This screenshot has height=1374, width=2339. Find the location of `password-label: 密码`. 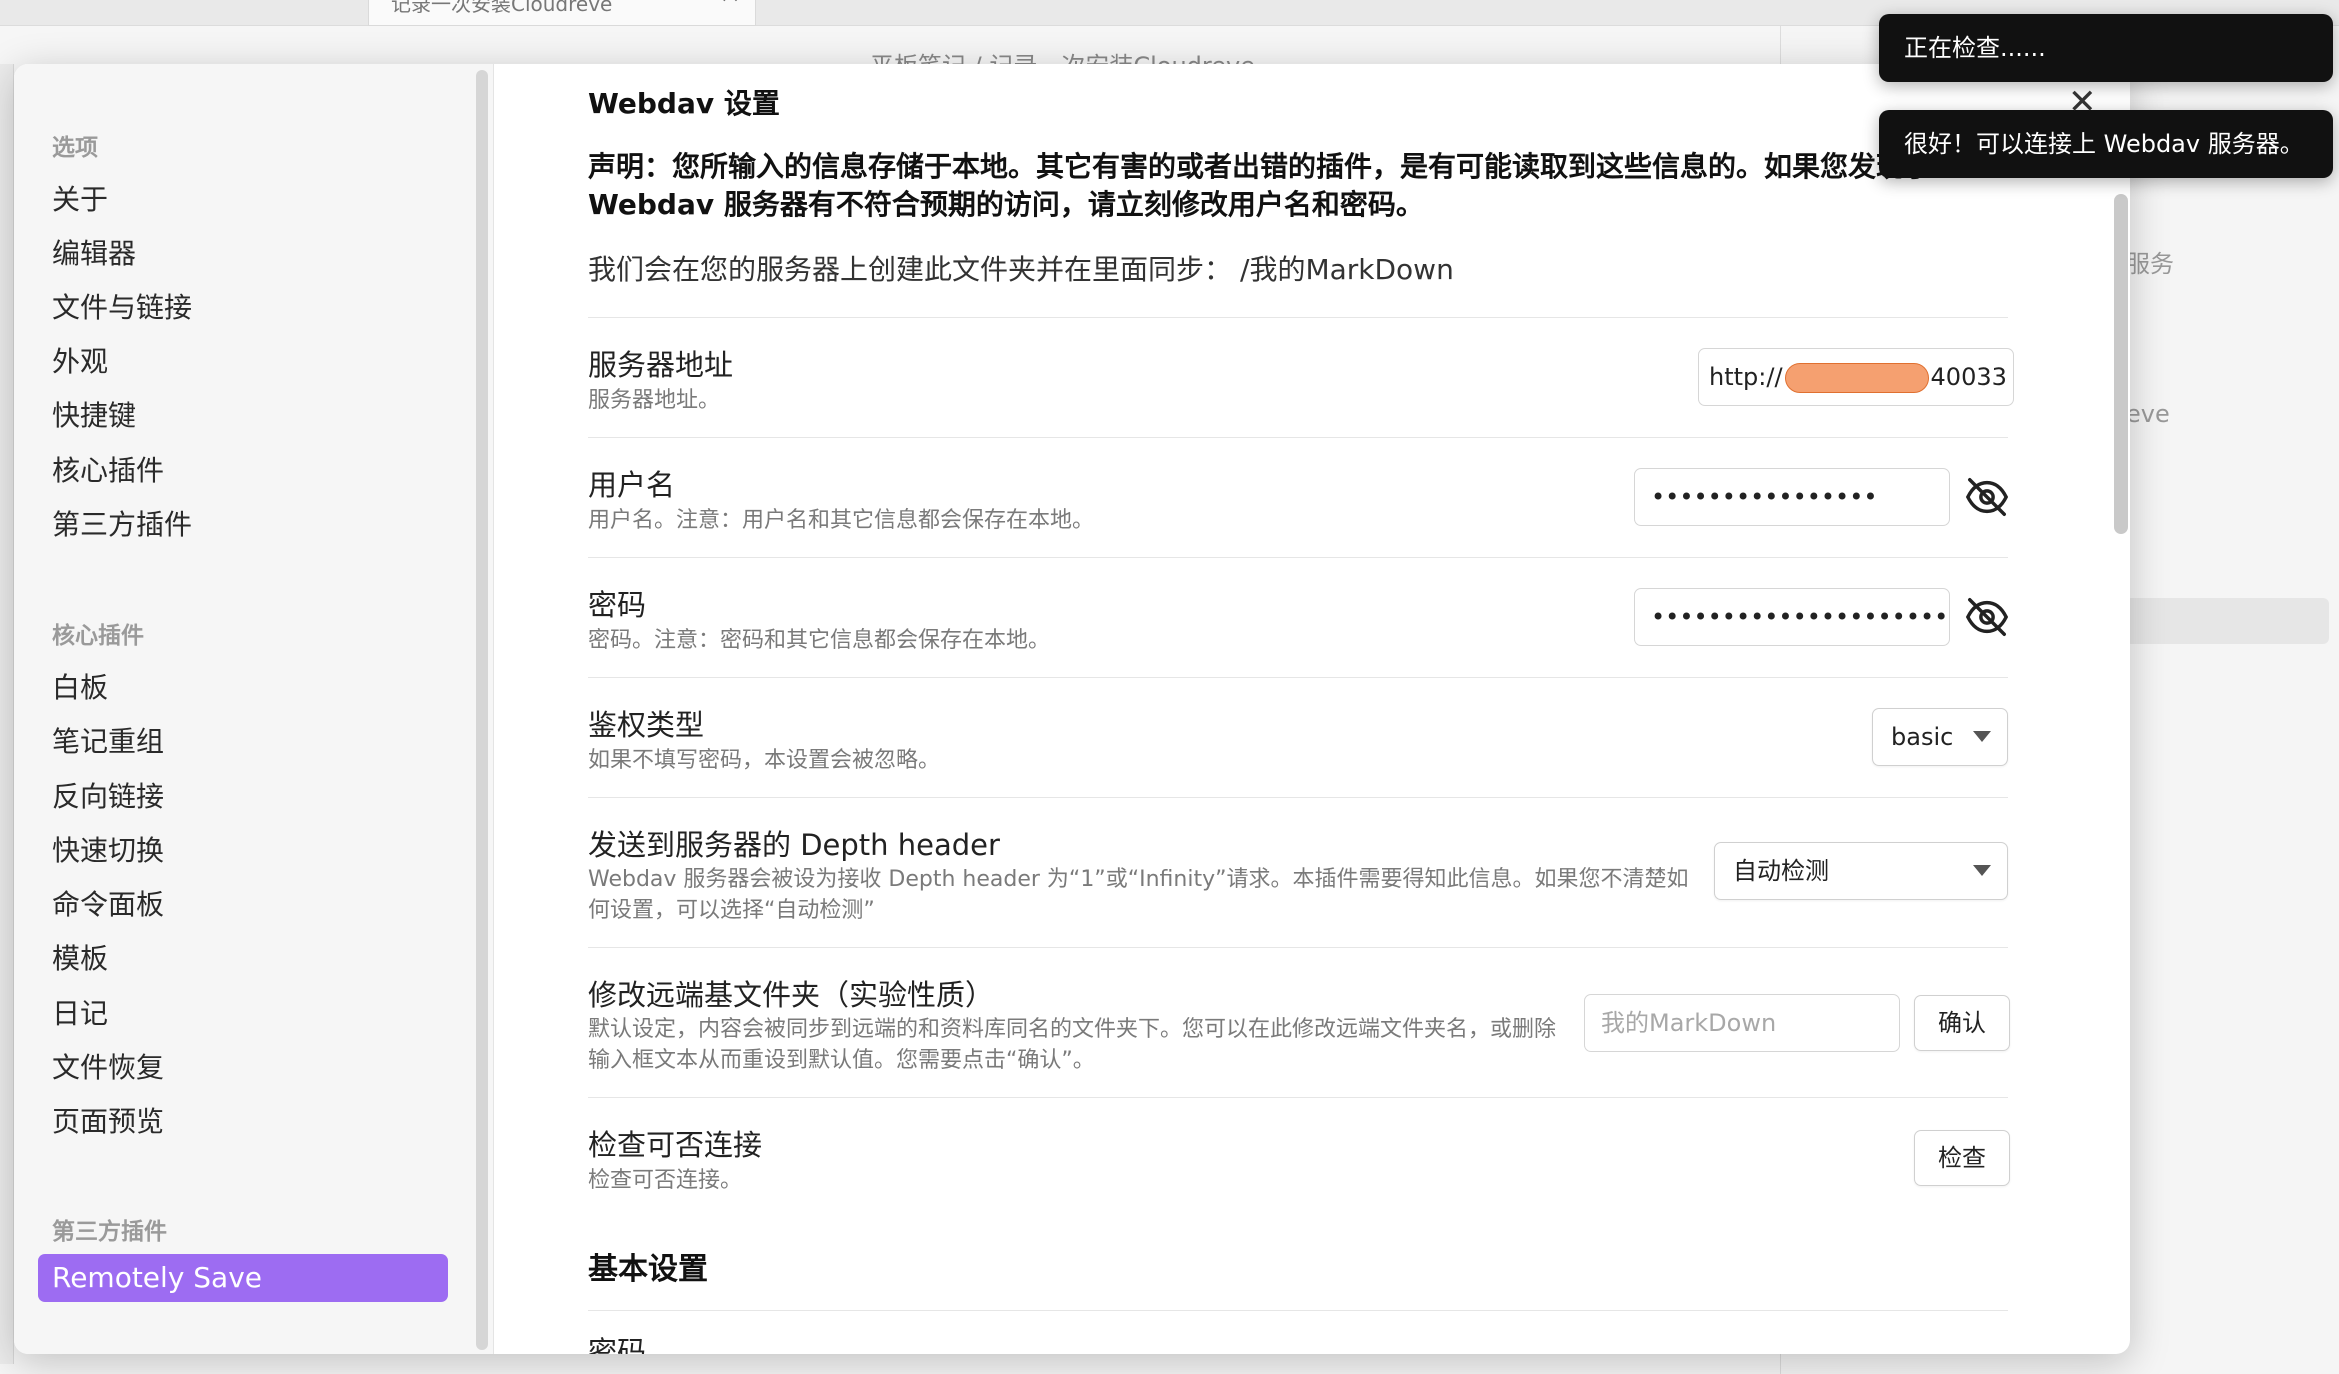

password-label: 密码 is located at coordinates (617, 605).